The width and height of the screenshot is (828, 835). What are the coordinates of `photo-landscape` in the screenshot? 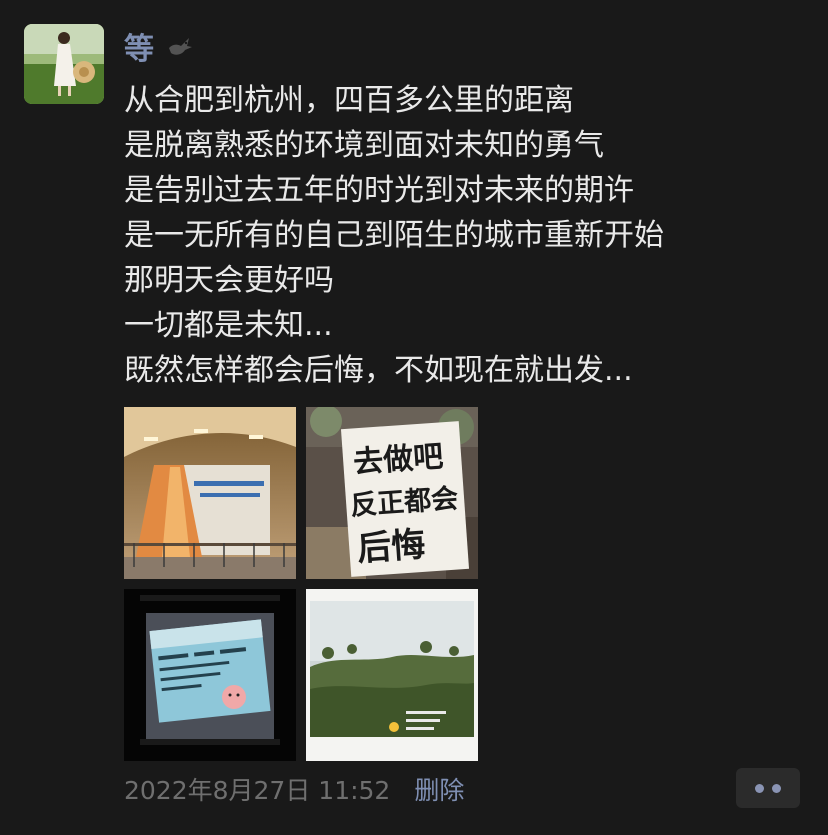 It's located at (392, 675).